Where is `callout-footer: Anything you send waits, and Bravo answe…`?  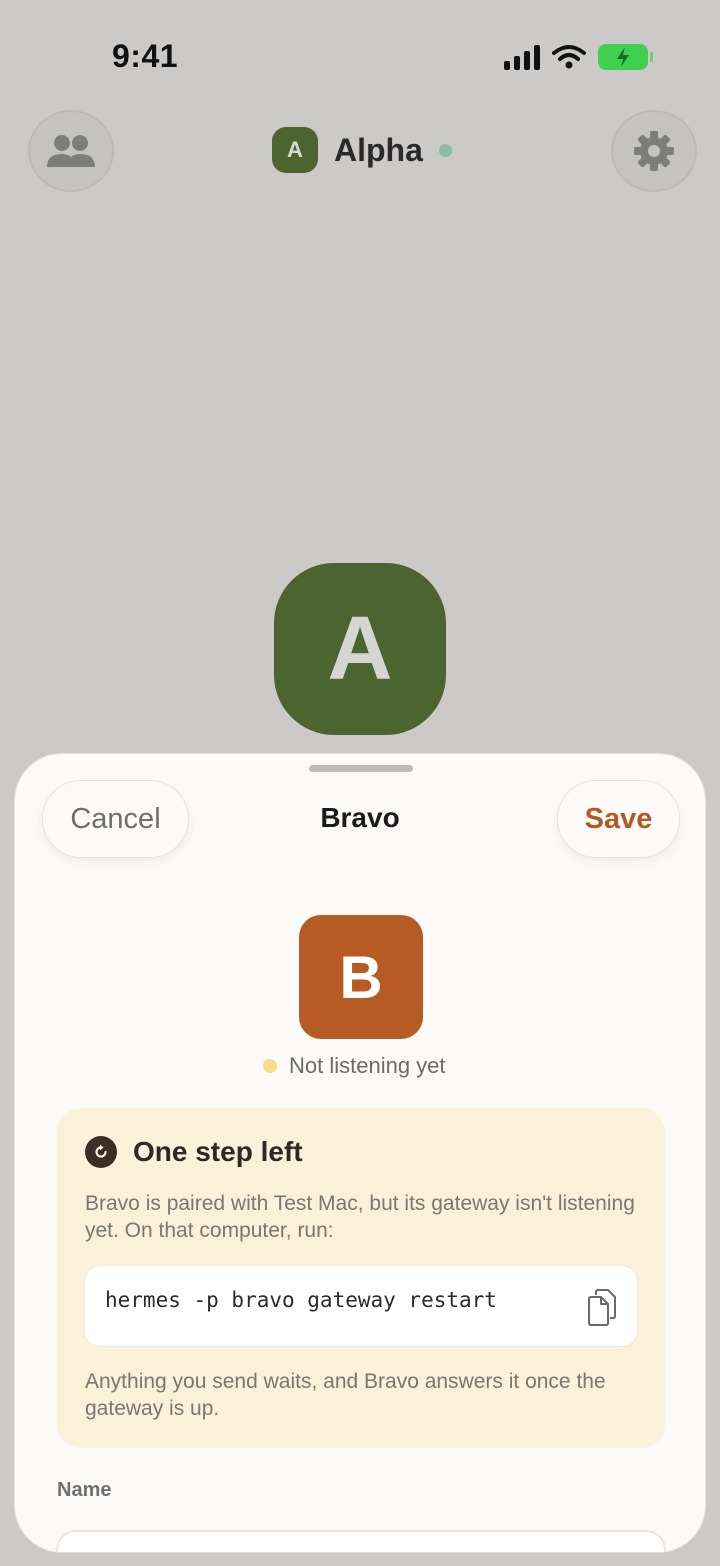 callout-footer: Anything you send waits, and Bravo answe… is located at coordinates (345, 1395).